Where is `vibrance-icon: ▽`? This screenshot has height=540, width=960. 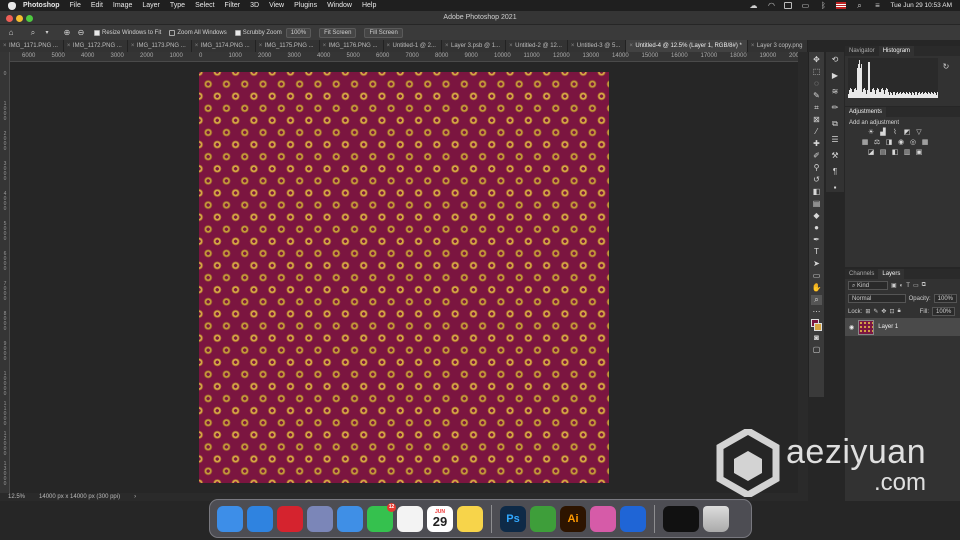
vibrance-icon: ▽ is located at coordinates (919, 132).